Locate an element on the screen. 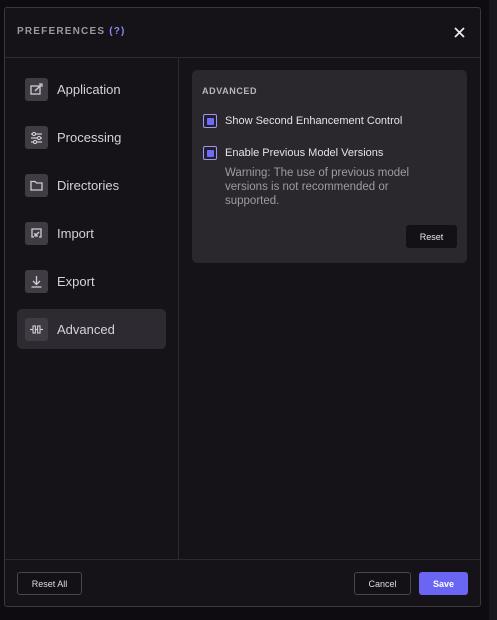 This screenshot has height=620, width=497. sidebar-item-label: Processing is located at coordinates (89, 137).